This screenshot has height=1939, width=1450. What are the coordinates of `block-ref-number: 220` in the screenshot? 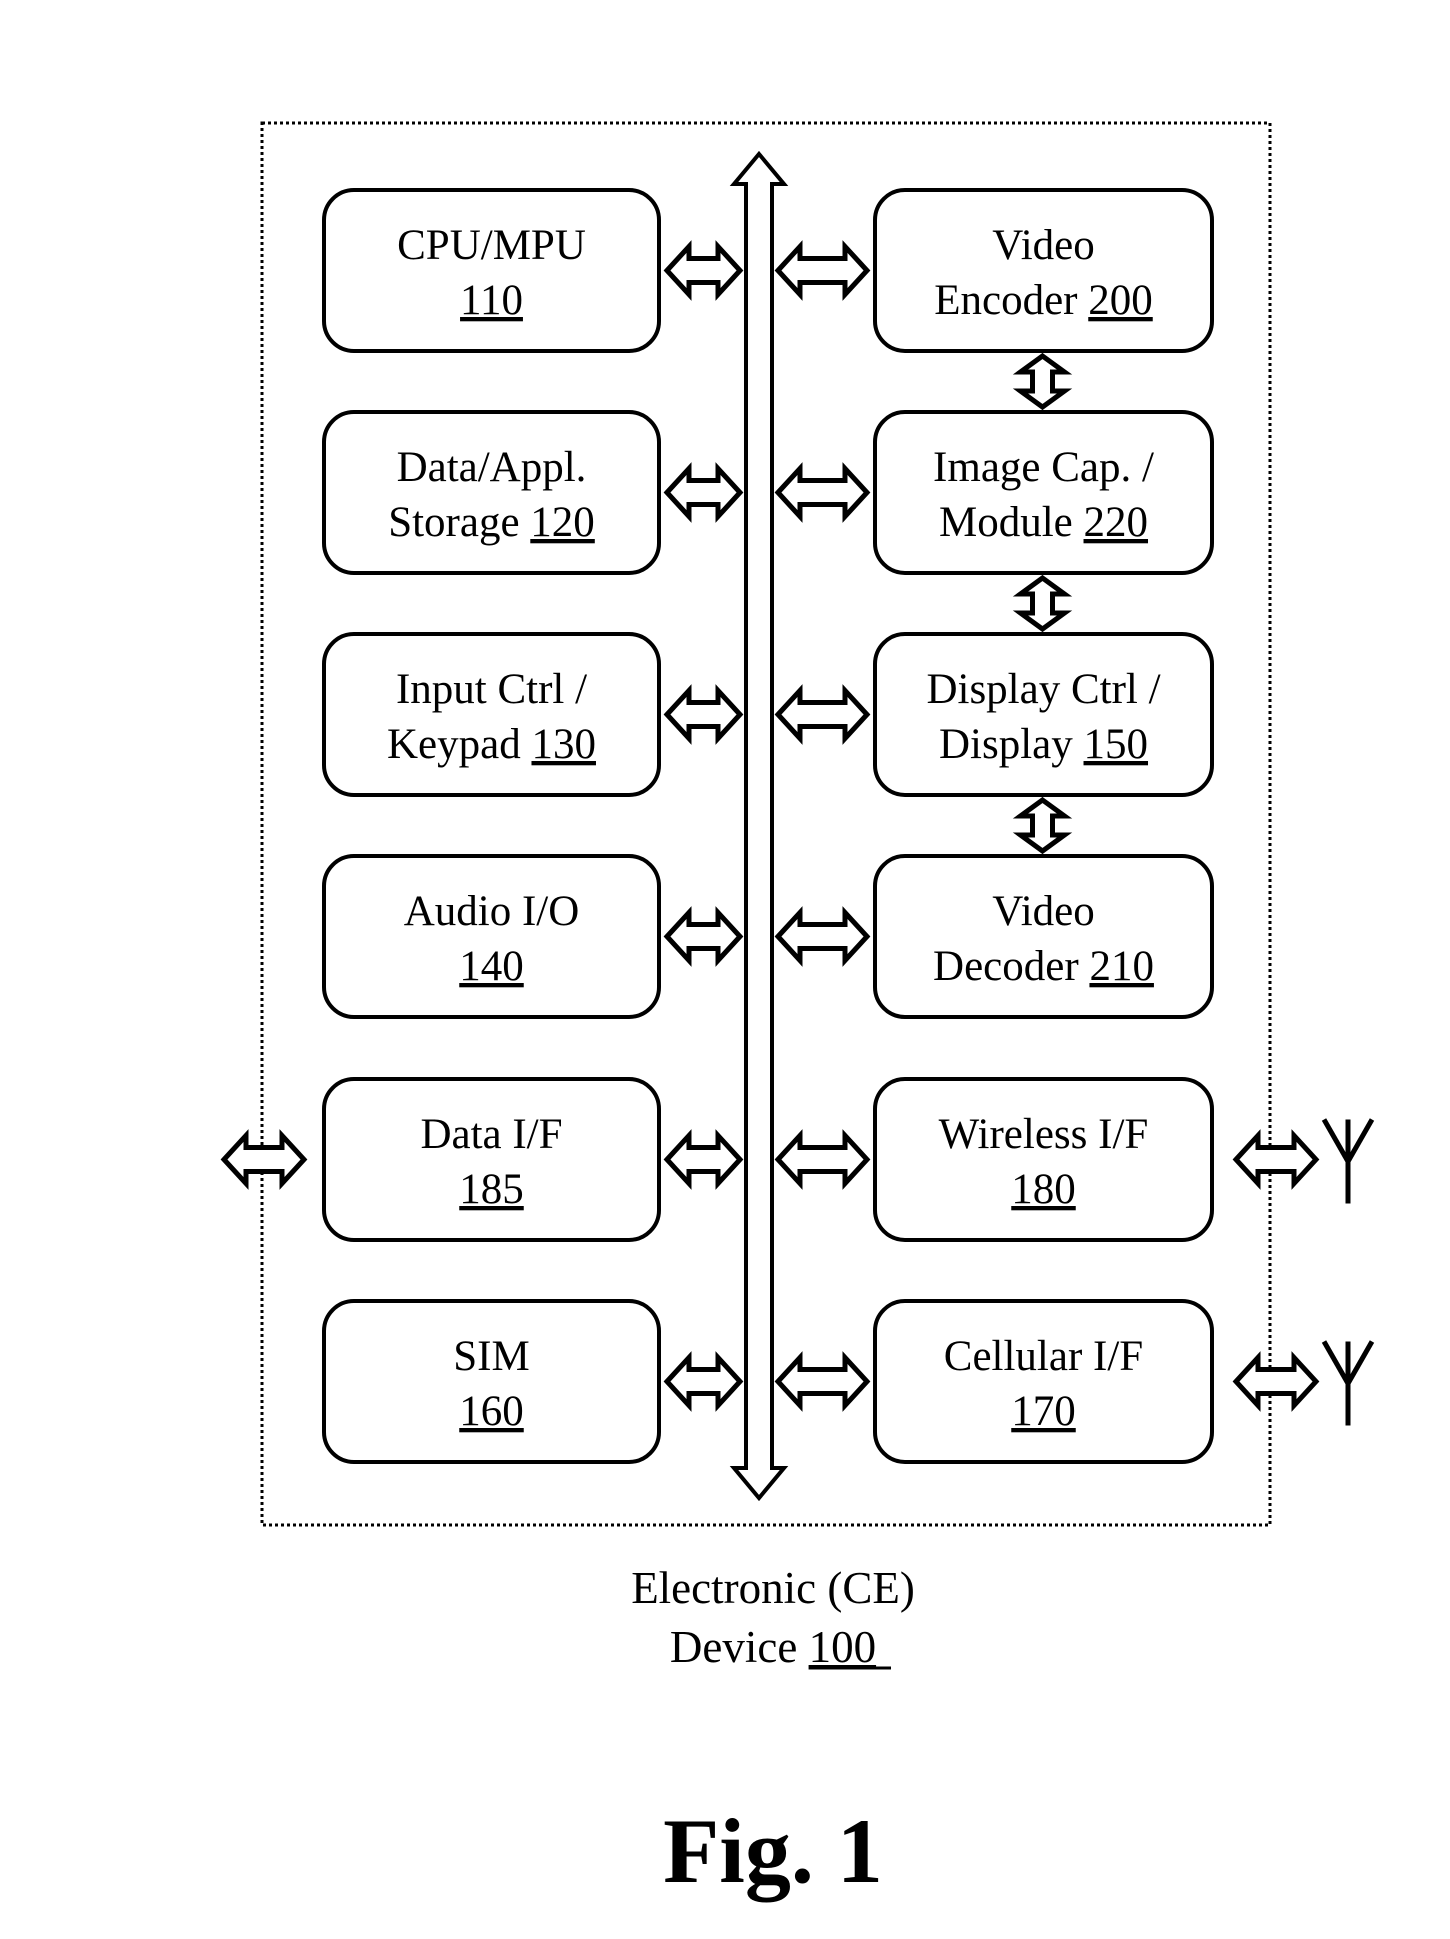 It's located at (1116, 522).